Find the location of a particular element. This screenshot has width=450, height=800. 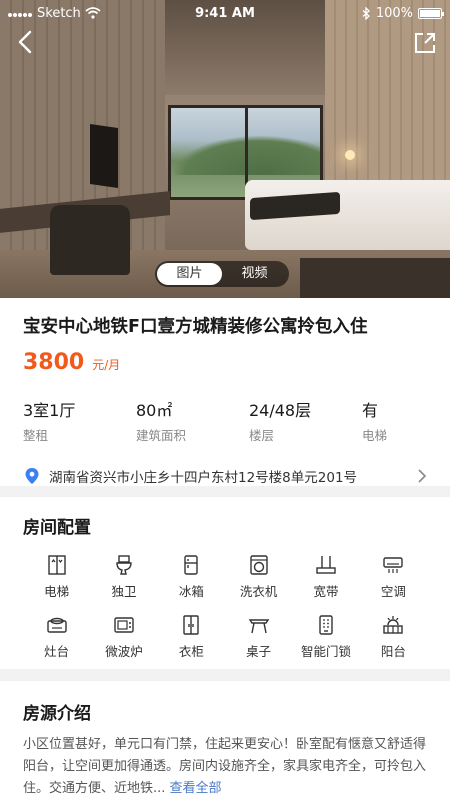

facility-item: 灶台 is located at coordinates (56, 637).